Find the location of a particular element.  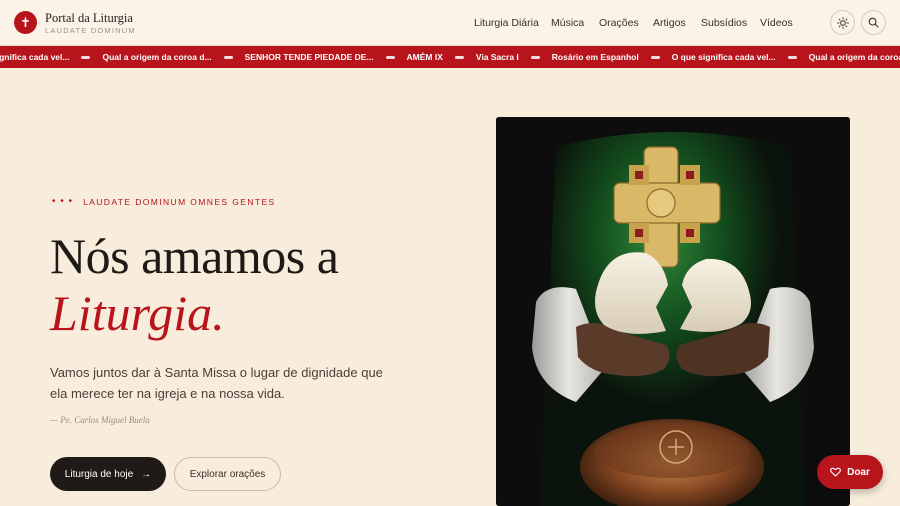

ticker-item: AMÉM IX is located at coordinates (425, 57).